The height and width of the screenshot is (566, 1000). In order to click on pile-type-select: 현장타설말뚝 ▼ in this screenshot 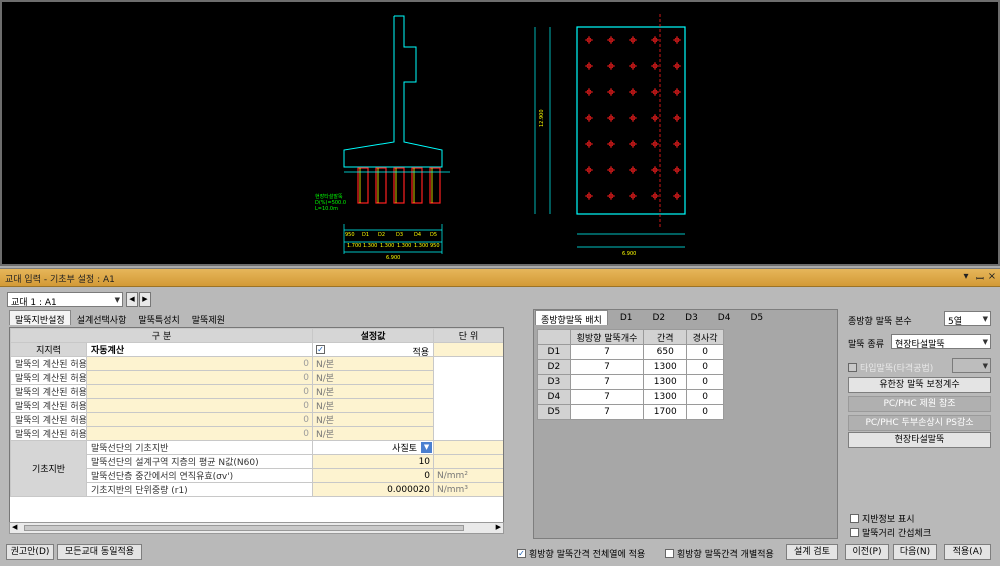, I will do `click(941, 342)`.